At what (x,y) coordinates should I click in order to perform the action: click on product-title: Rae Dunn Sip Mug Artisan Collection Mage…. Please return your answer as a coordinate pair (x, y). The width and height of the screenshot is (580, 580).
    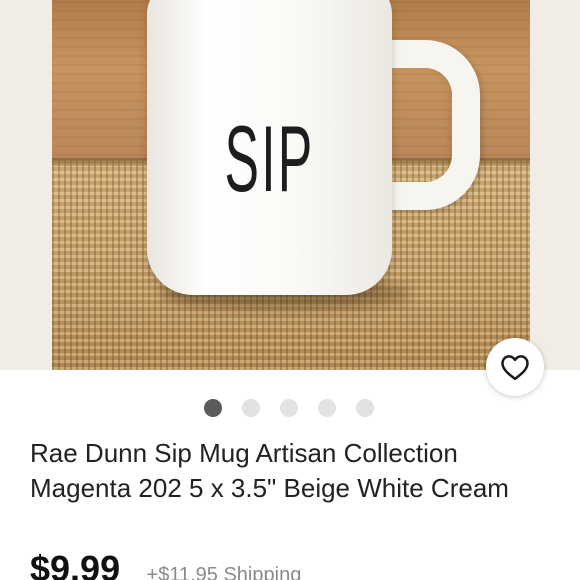
    Looking at the image, I should click on (269, 470).